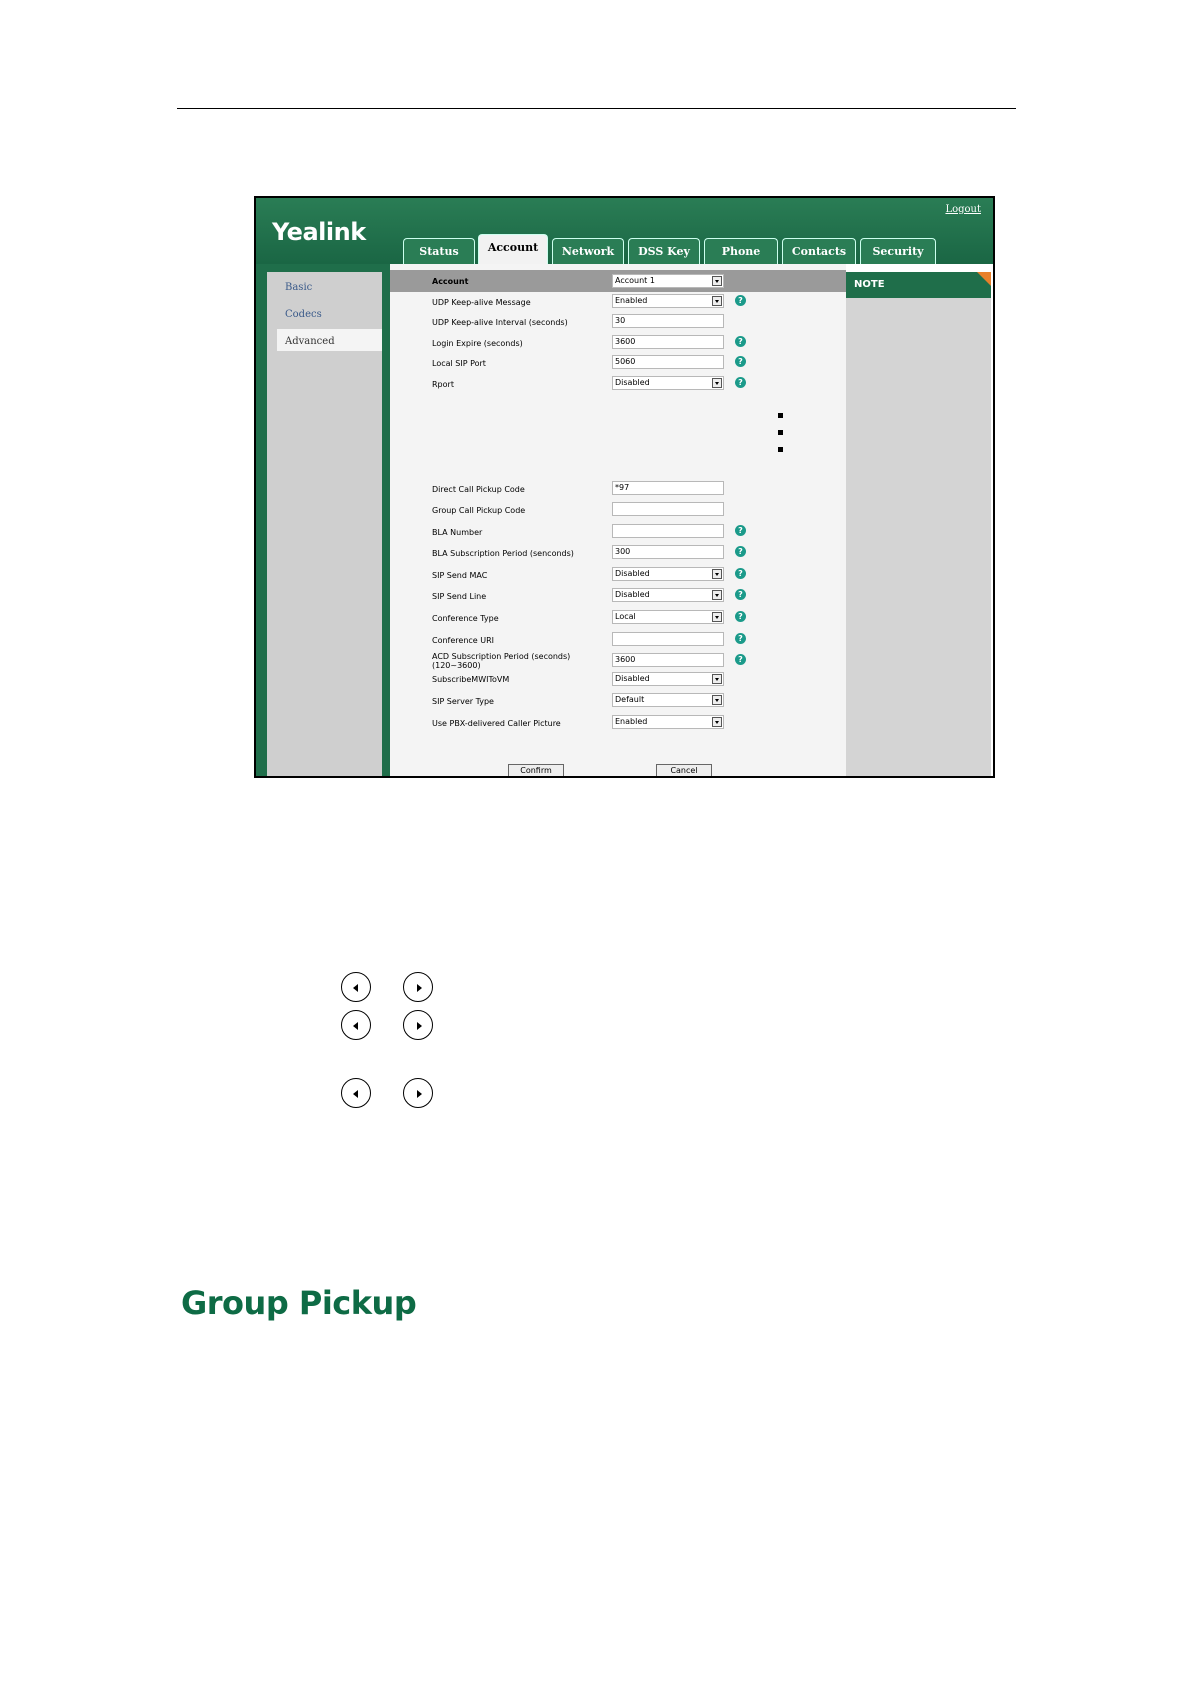  I want to click on row-label: BLA Subscription Period (senconds), so click(503, 553).